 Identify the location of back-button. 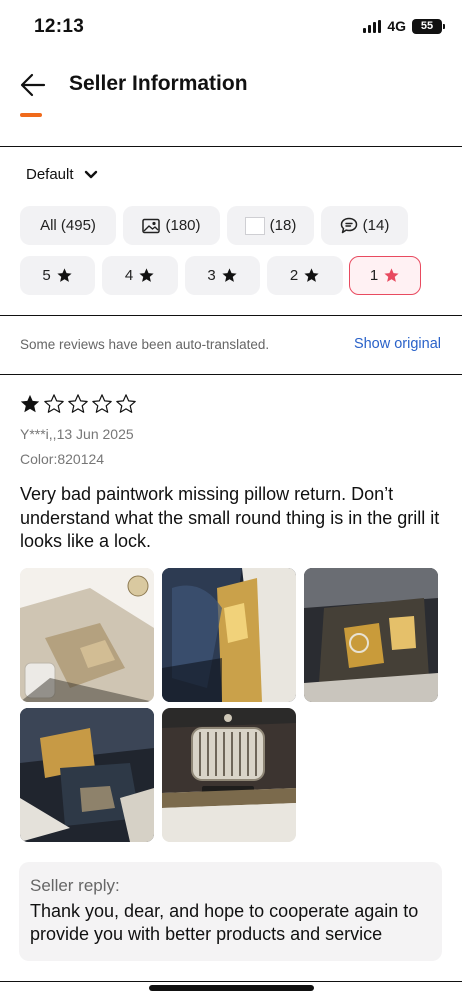
(33, 85).